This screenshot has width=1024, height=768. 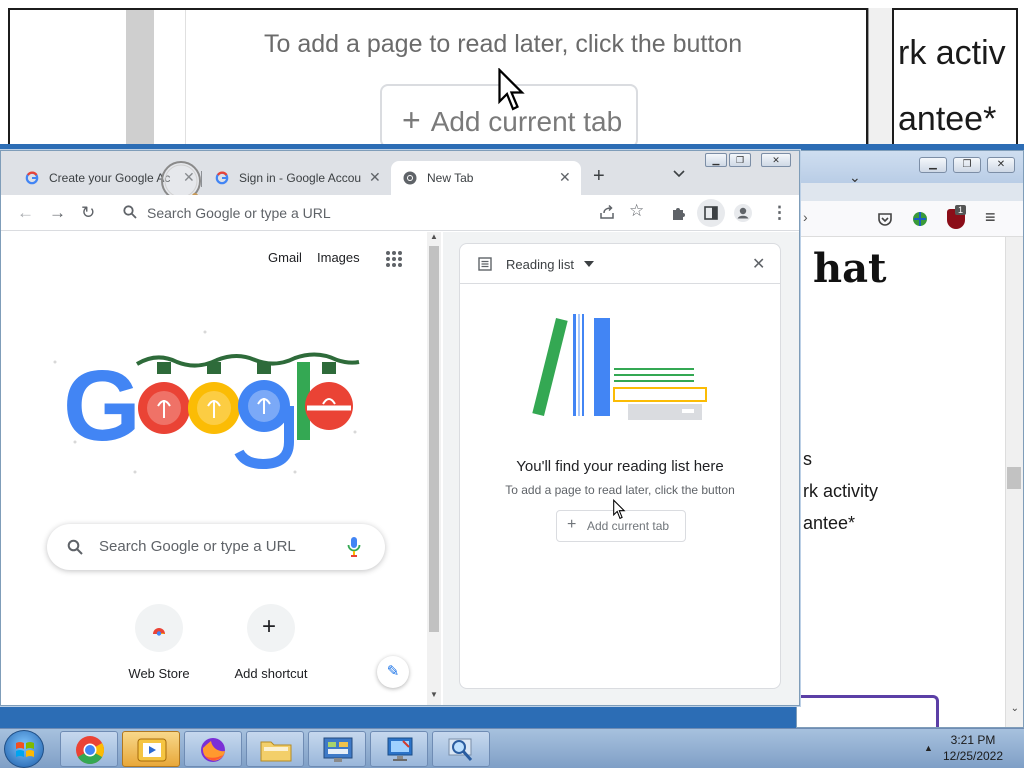 I want to click on reading-list-icon, so click(x=485, y=264).